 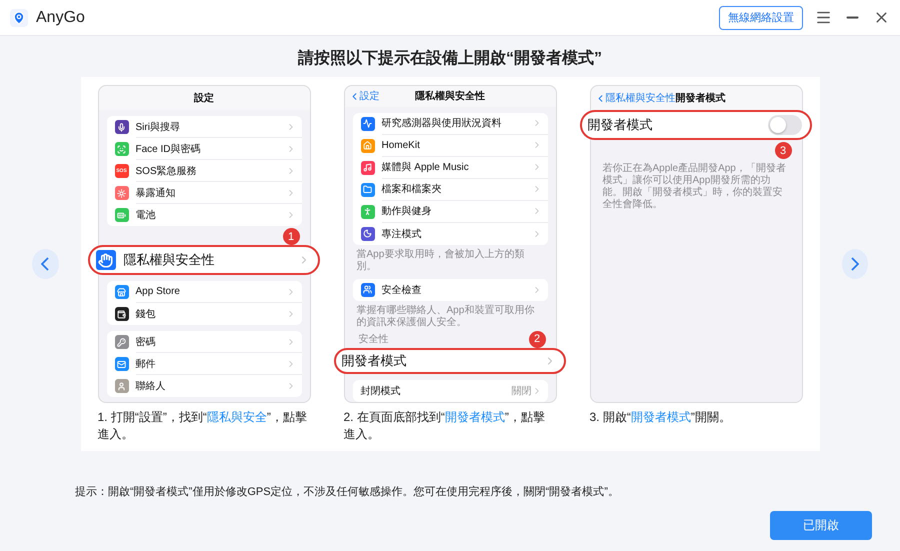 What do you see at coordinates (374, 339) in the screenshot?
I see `section-label: 安全性` at bounding box center [374, 339].